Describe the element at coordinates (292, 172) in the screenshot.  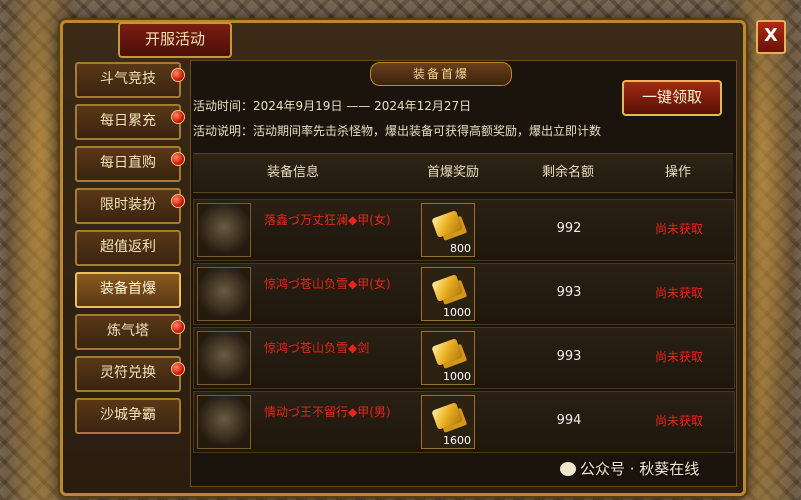
I see `column-header: 装备信息` at that location.